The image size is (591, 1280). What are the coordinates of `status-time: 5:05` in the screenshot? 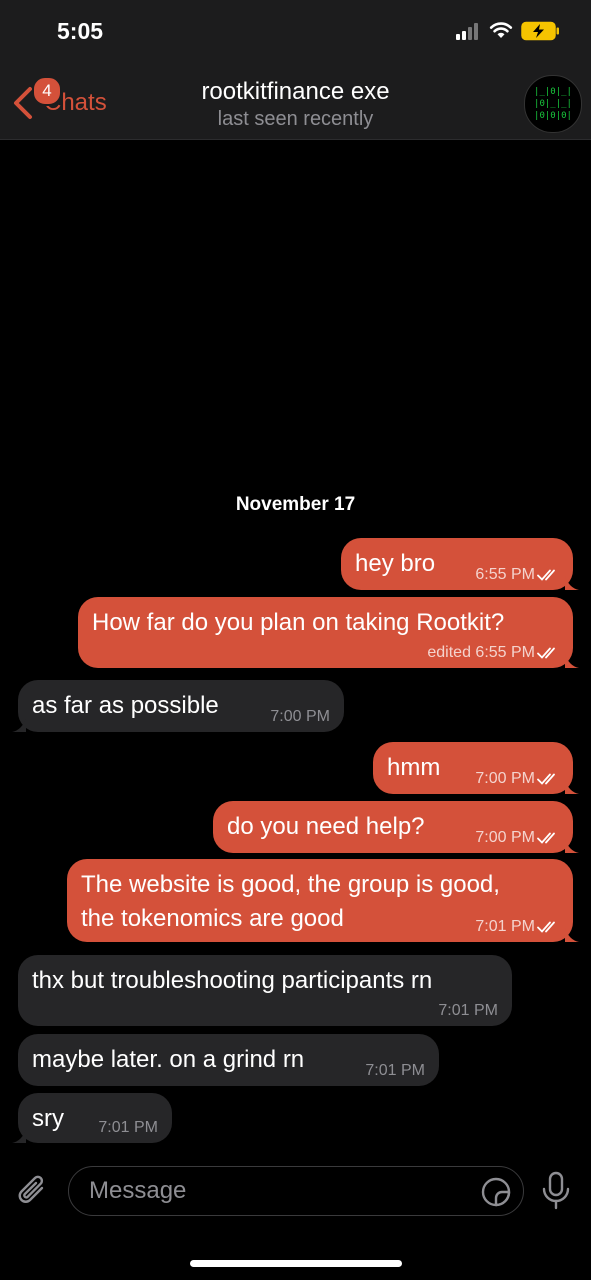 It's located at (80, 31).